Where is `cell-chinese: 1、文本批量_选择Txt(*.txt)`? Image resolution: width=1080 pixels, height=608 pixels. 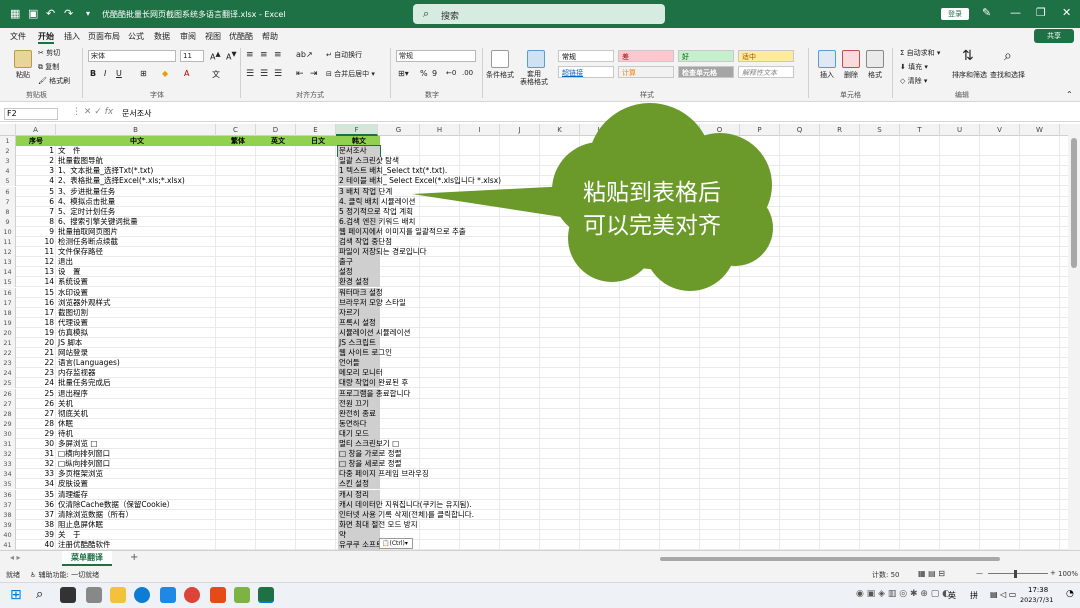
cell-chinese: 1、文本批量_选择Txt(*.txt) is located at coordinates (137, 171).